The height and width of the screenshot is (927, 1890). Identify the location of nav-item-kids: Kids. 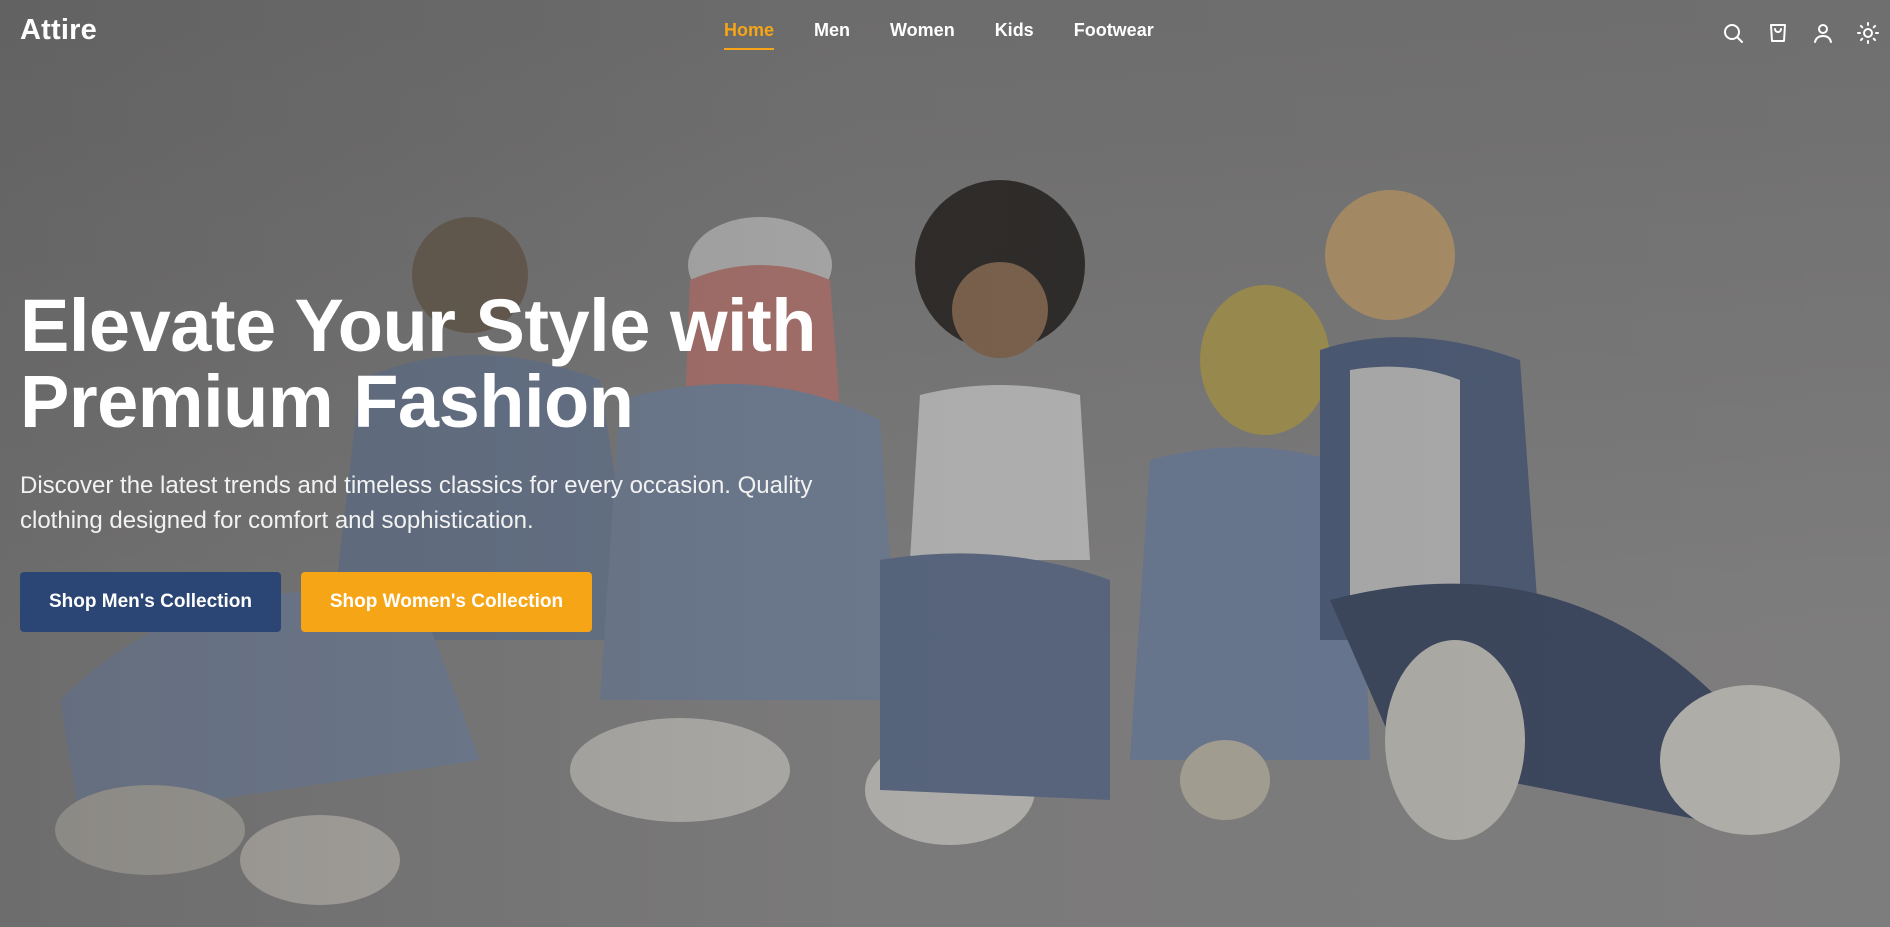
(1014, 30).